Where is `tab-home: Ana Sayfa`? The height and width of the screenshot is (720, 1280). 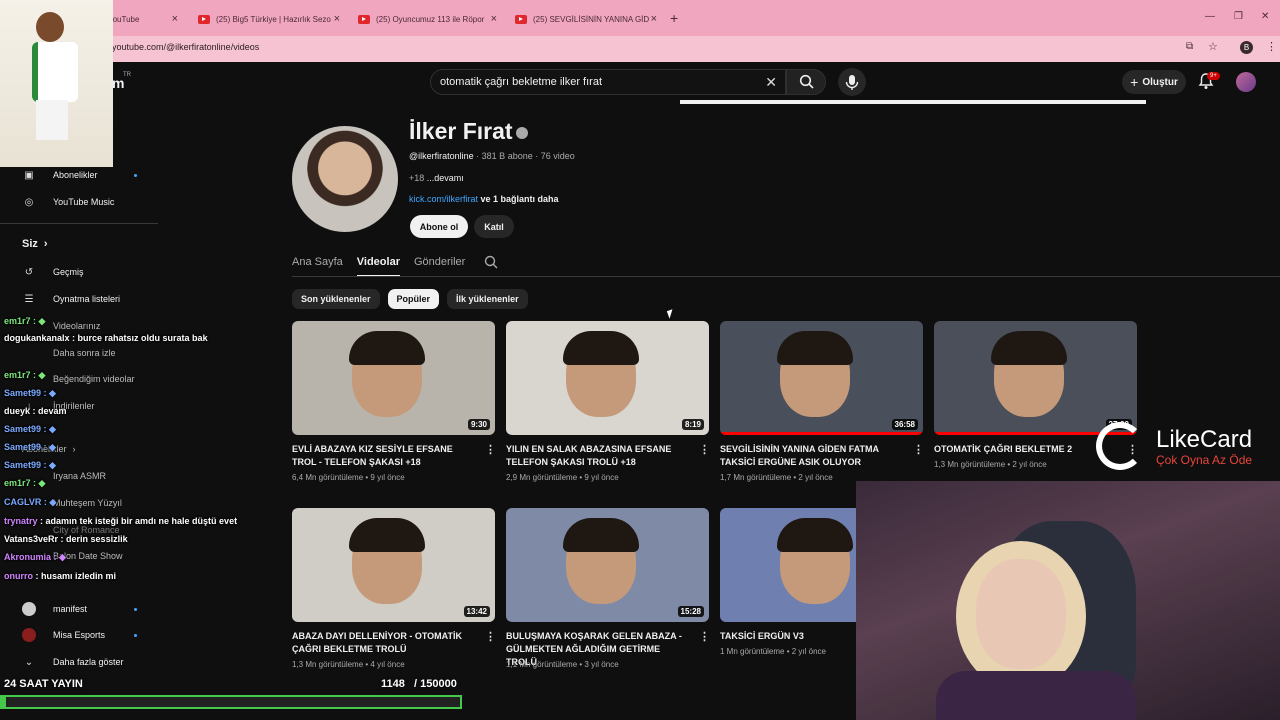
tab-home: Ana Sayfa is located at coordinates (317, 266).